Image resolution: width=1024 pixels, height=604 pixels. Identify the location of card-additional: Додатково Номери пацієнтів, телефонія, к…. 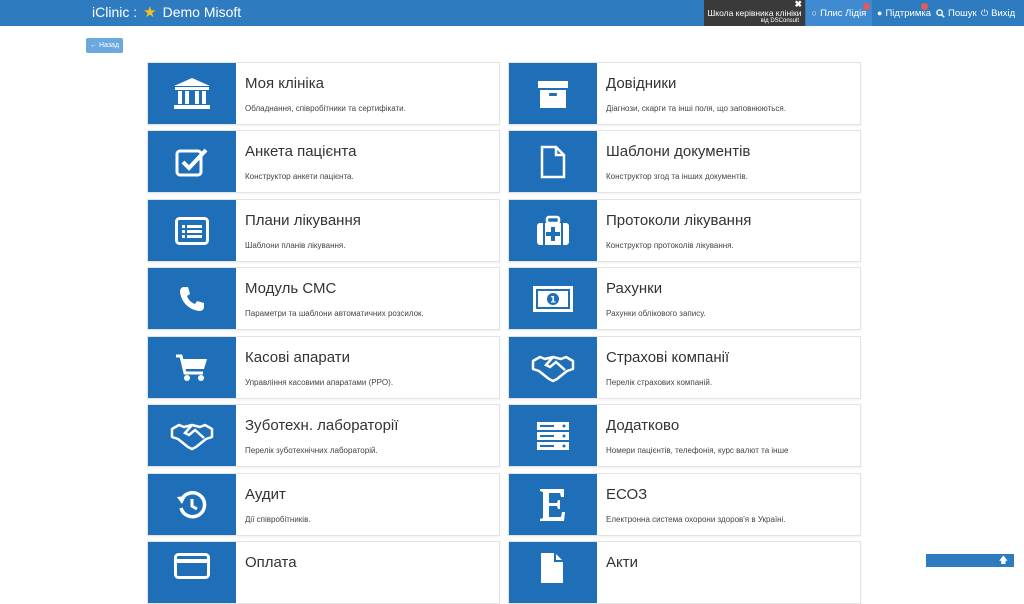
(684, 435).